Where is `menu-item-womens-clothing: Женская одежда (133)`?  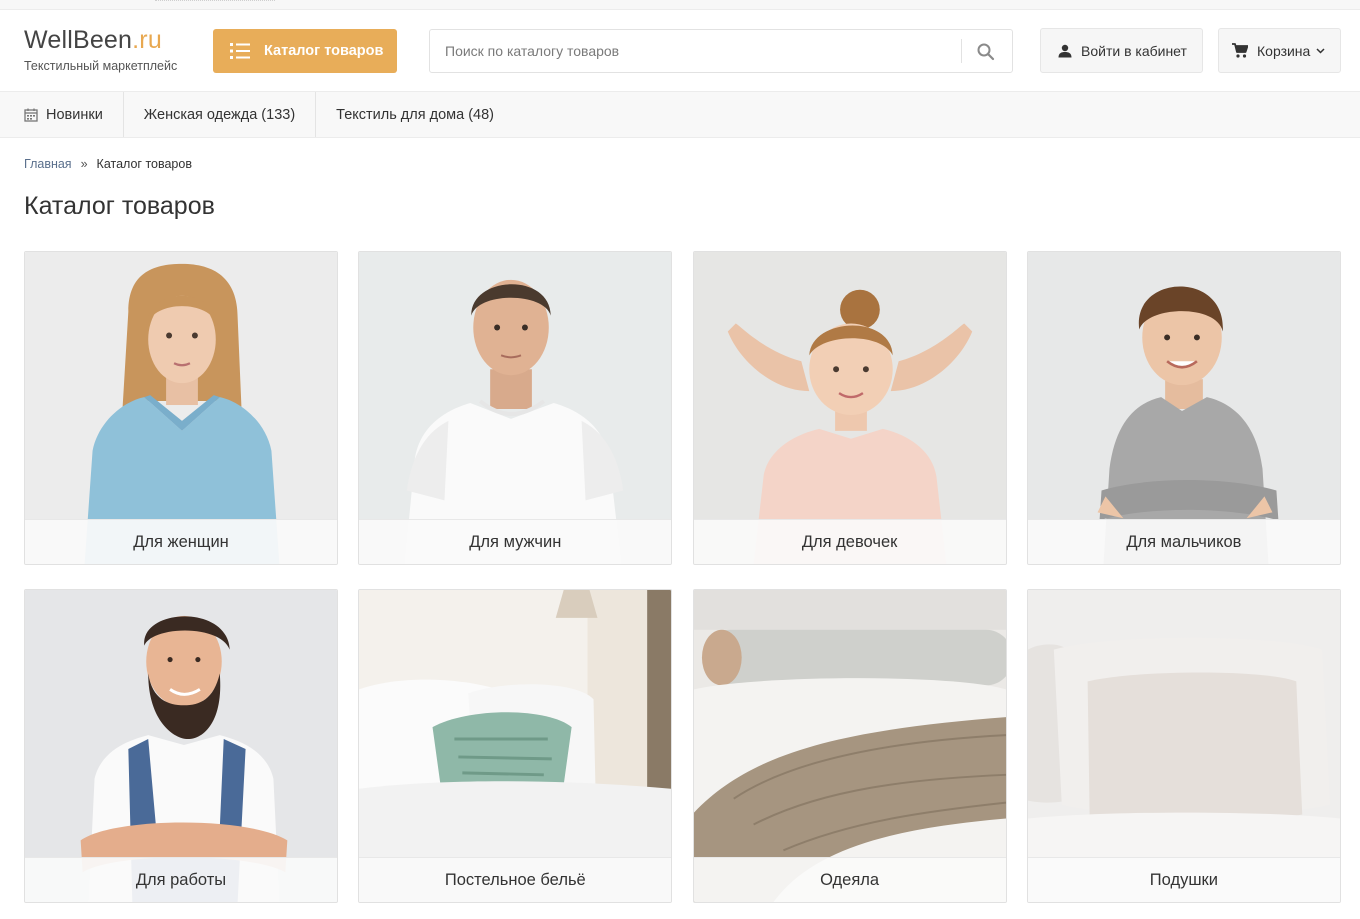 menu-item-womens-clothing: Женская одежда (133) is located at coordinates (220, 114).